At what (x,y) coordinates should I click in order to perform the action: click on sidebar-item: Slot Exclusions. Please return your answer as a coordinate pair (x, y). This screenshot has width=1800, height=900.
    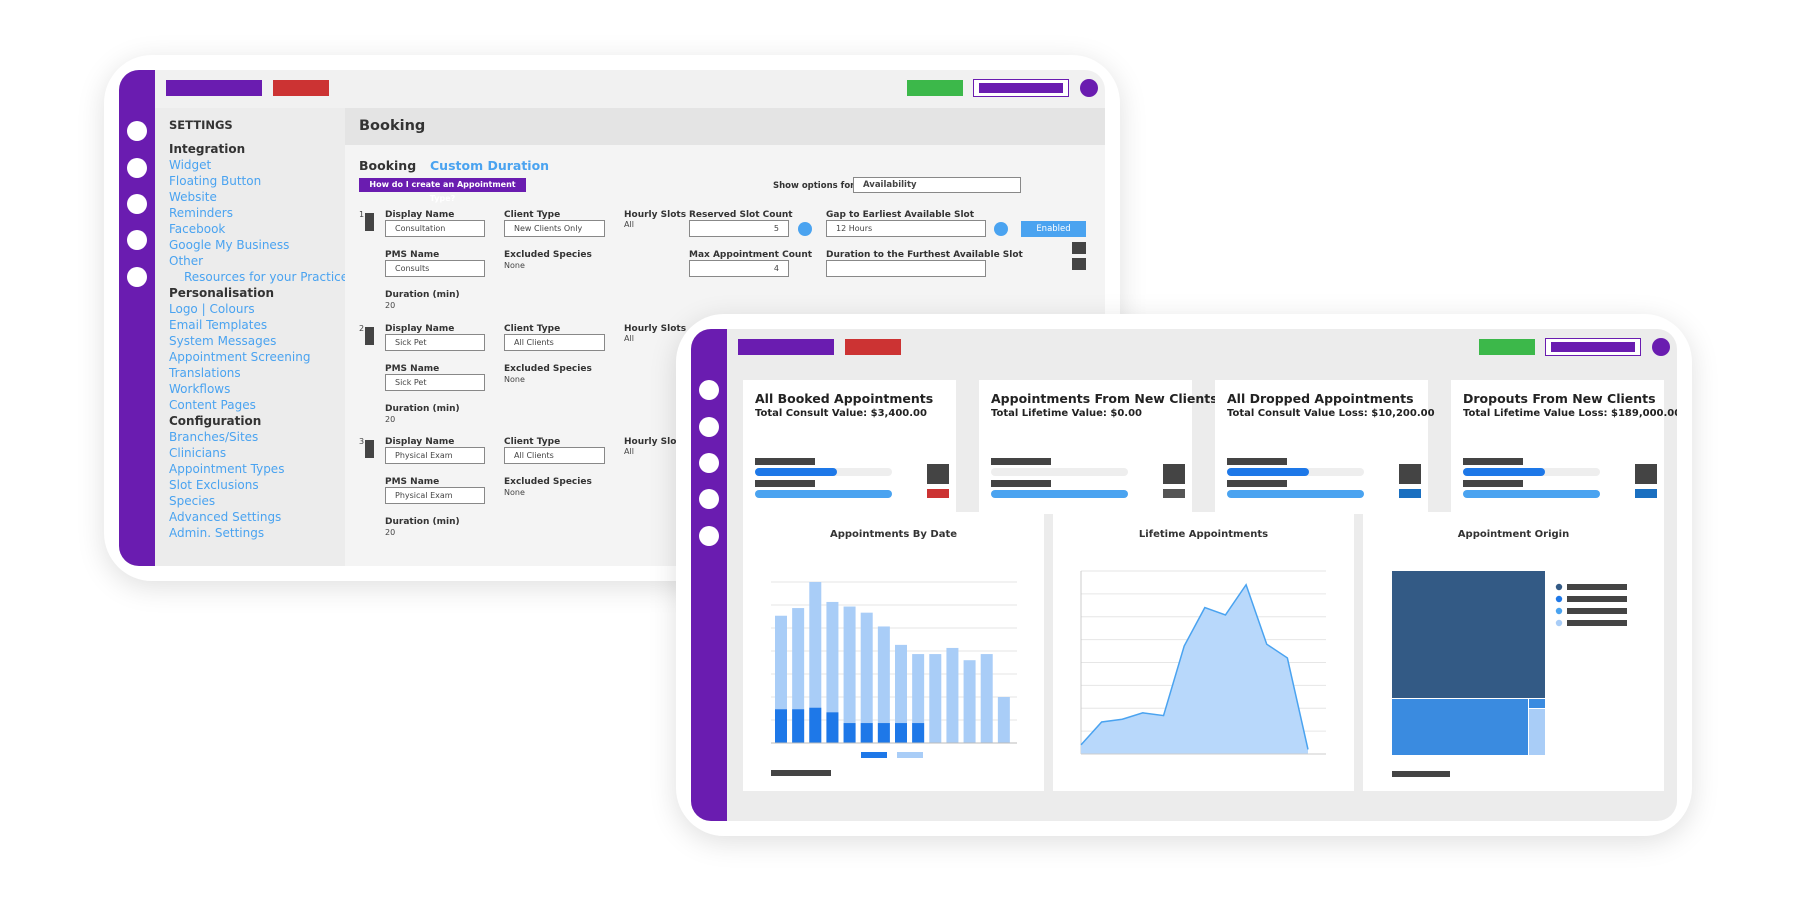
    Looking at the image, I should click on (214, 485).